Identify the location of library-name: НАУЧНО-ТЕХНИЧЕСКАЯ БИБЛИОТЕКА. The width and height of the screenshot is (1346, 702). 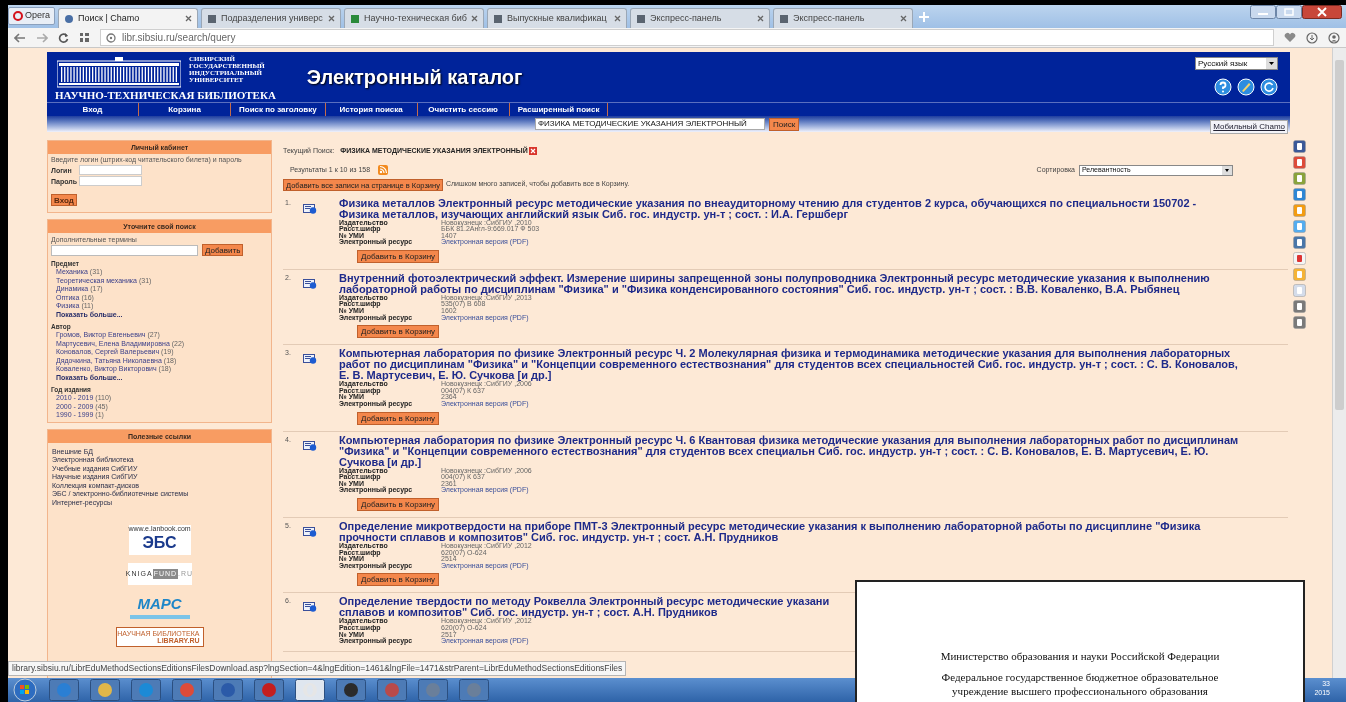
(165, 95).